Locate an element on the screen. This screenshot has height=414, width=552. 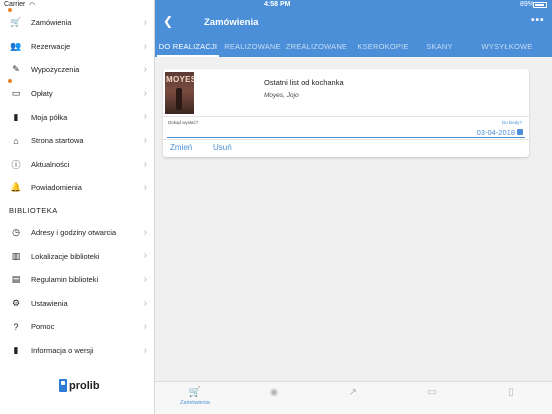
bell-icon: 🔔 is located at coordinates (16, 187).